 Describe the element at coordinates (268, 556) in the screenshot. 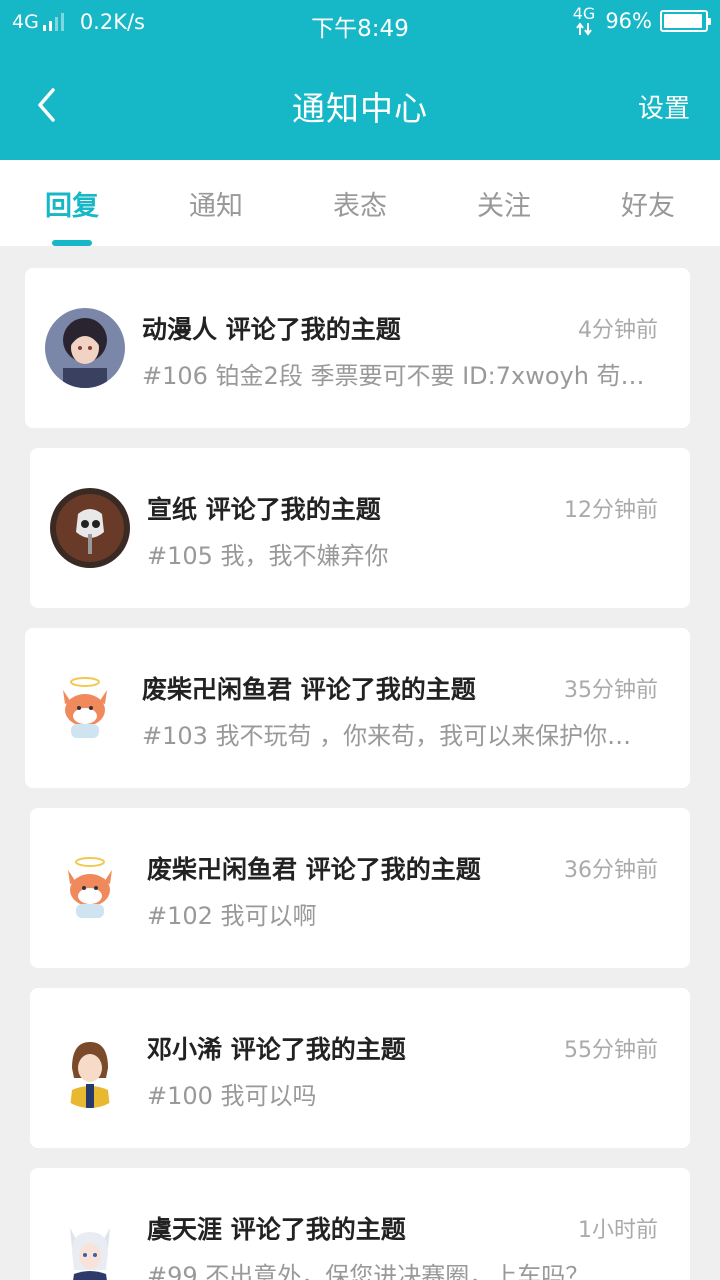

I see `notification-content: #105 我，我不嫌弃你` at that location.